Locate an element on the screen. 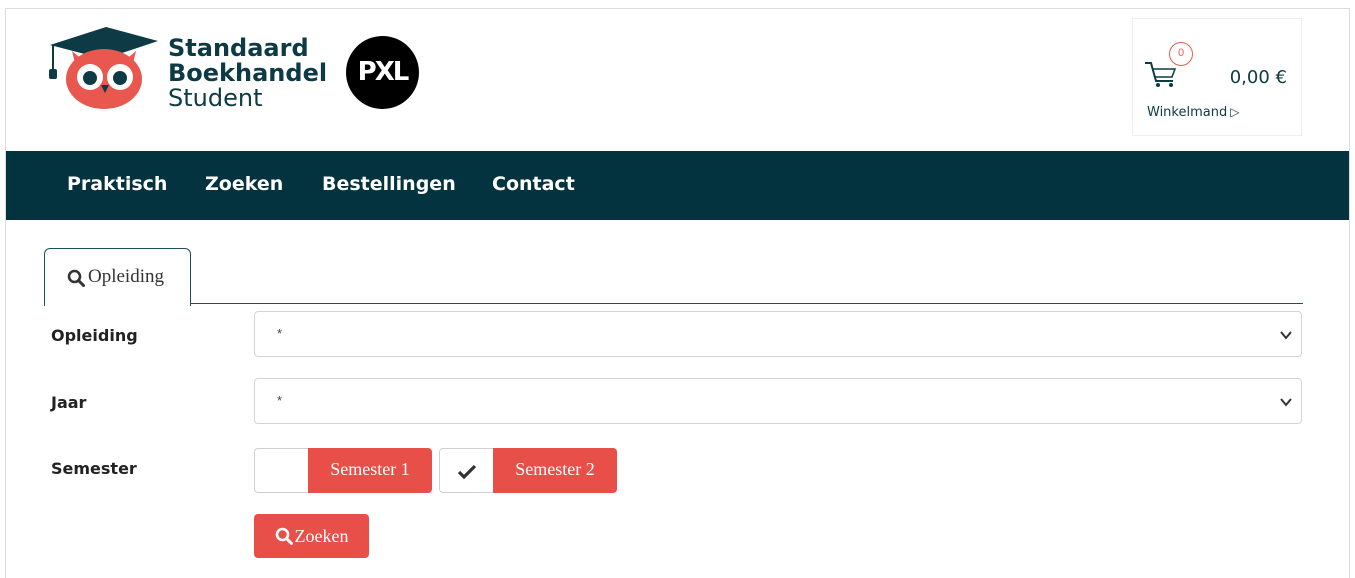 This screenshot has width=1355, height=578. tab-opleiding: Opleiding is located at coordinates (117, 277).